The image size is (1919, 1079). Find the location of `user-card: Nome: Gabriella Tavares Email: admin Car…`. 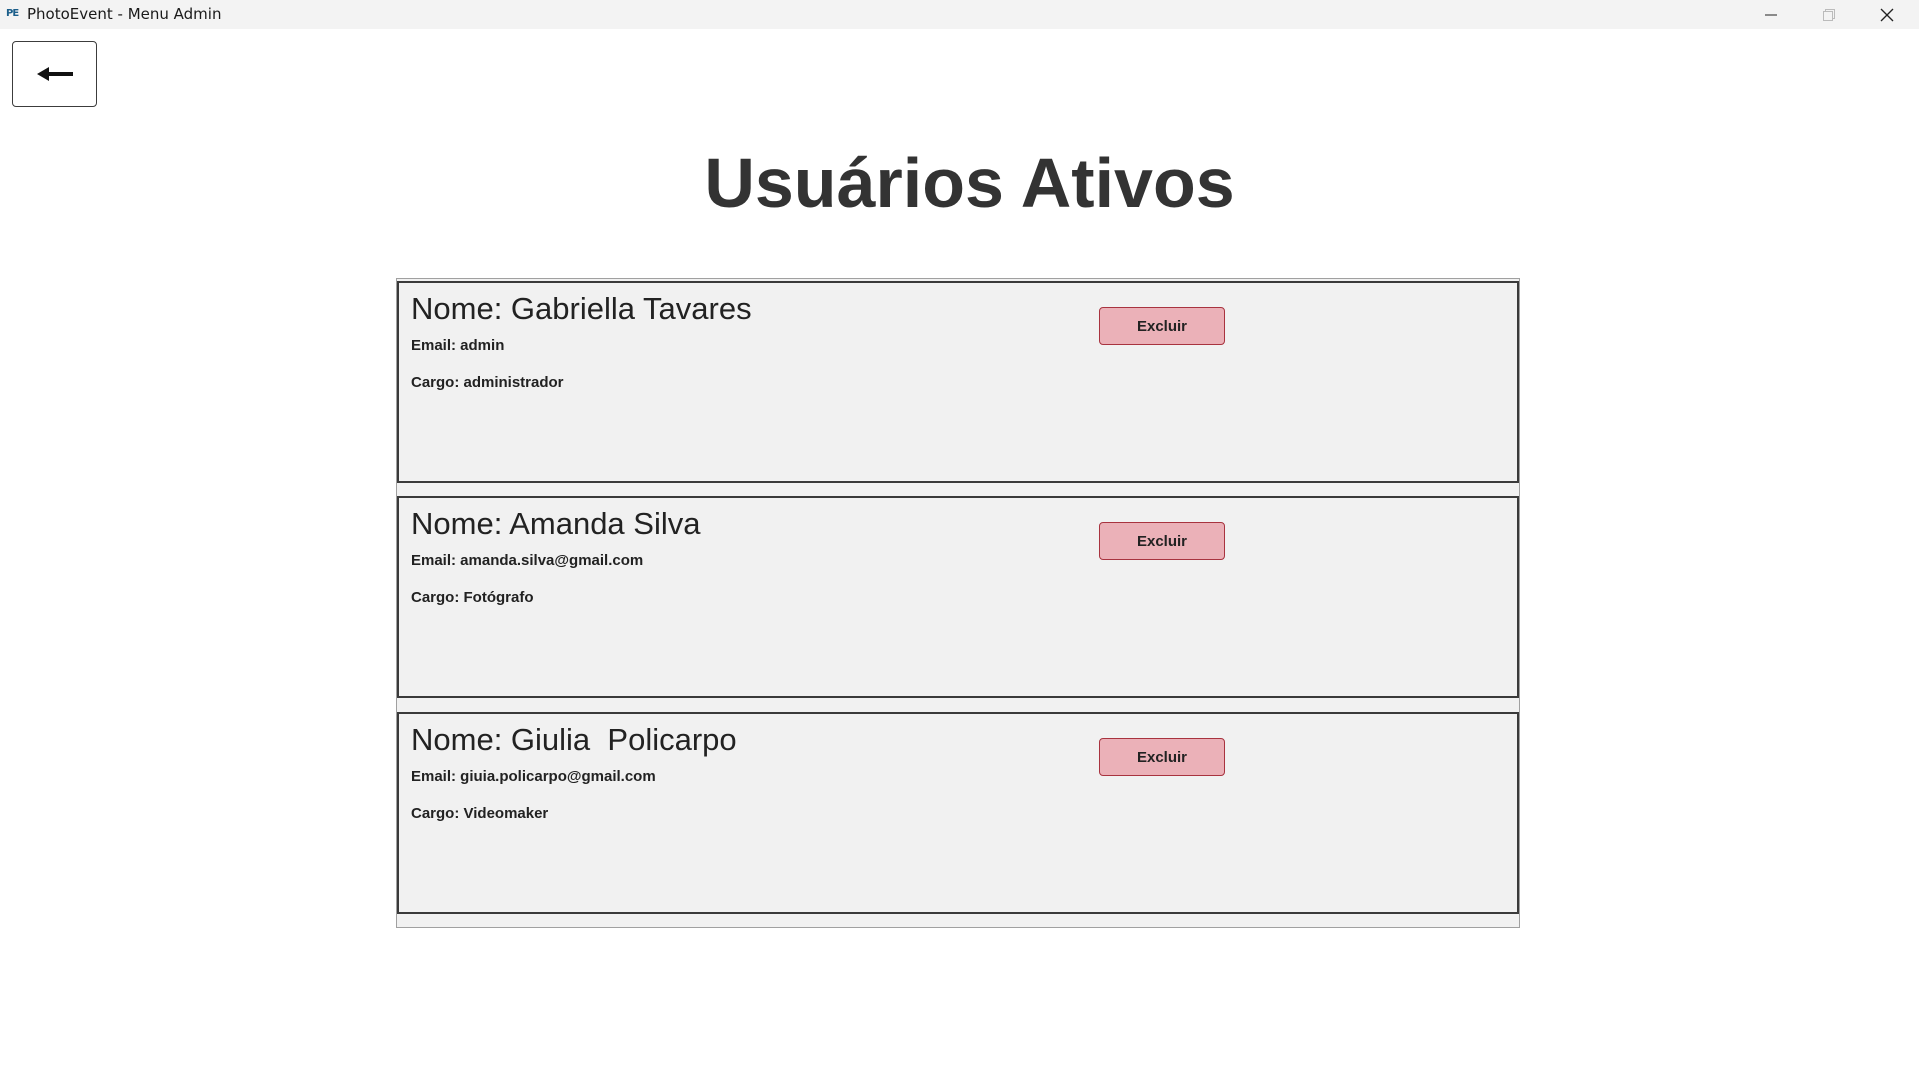

user-card: Nome: Gabriella Tavares Email: admin Car… is located at coordinates (958, 382).